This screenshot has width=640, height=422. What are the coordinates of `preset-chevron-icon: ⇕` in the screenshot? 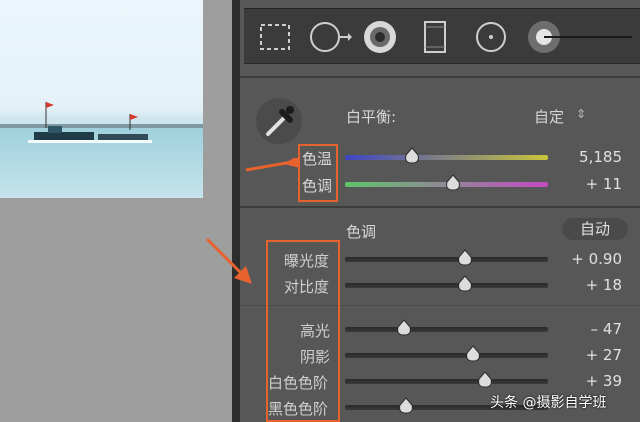 It's located at (581, 114).